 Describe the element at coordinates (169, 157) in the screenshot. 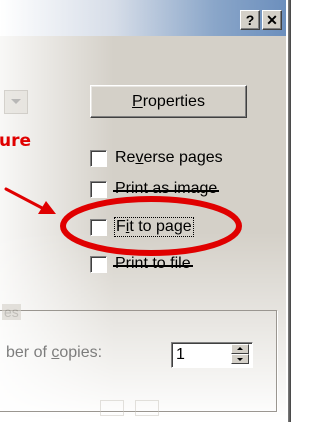

I see `reverse-pages-label: Reverse pages` at that location.